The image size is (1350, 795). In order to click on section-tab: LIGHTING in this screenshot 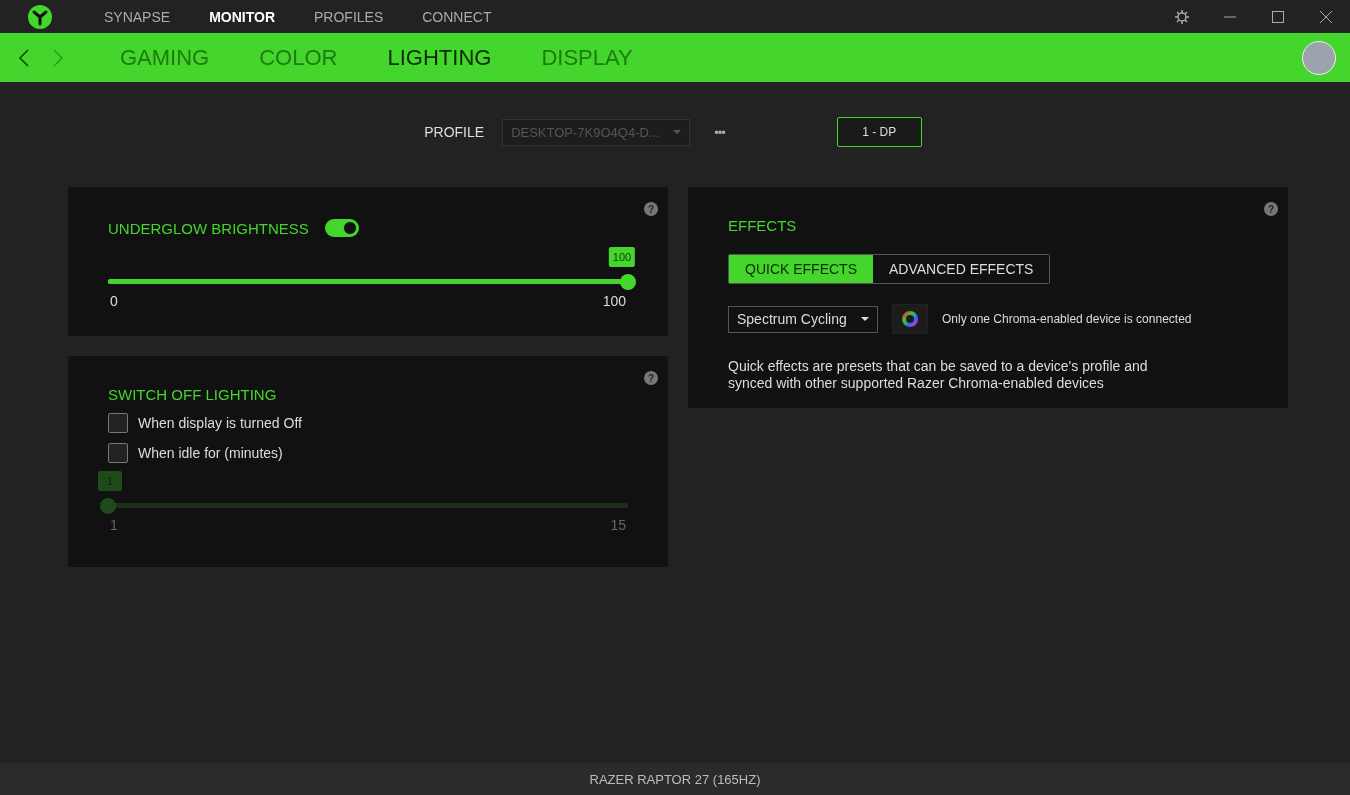, I will do `click(439, 57)`.